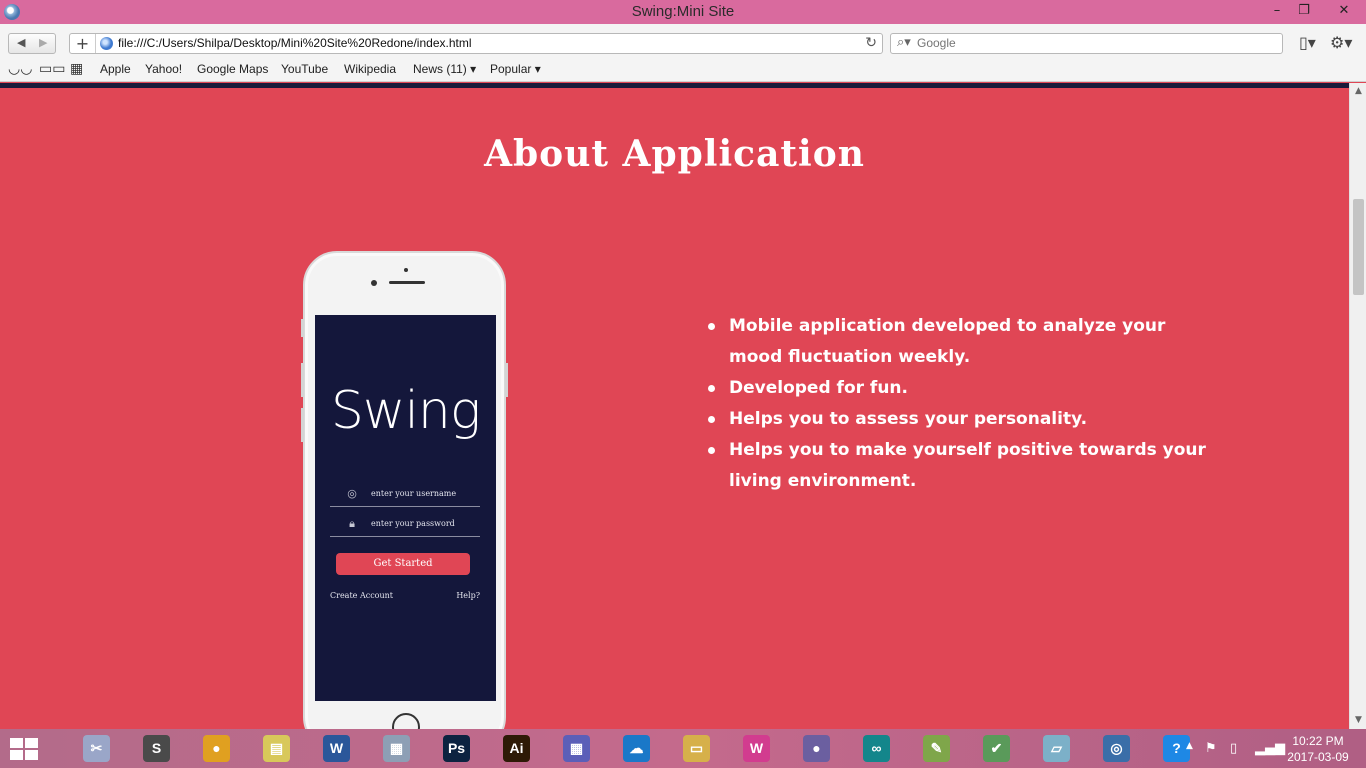 The image size is (1366, 768). I want to click on search-bar: ⌕▾, so click(1086, 43).